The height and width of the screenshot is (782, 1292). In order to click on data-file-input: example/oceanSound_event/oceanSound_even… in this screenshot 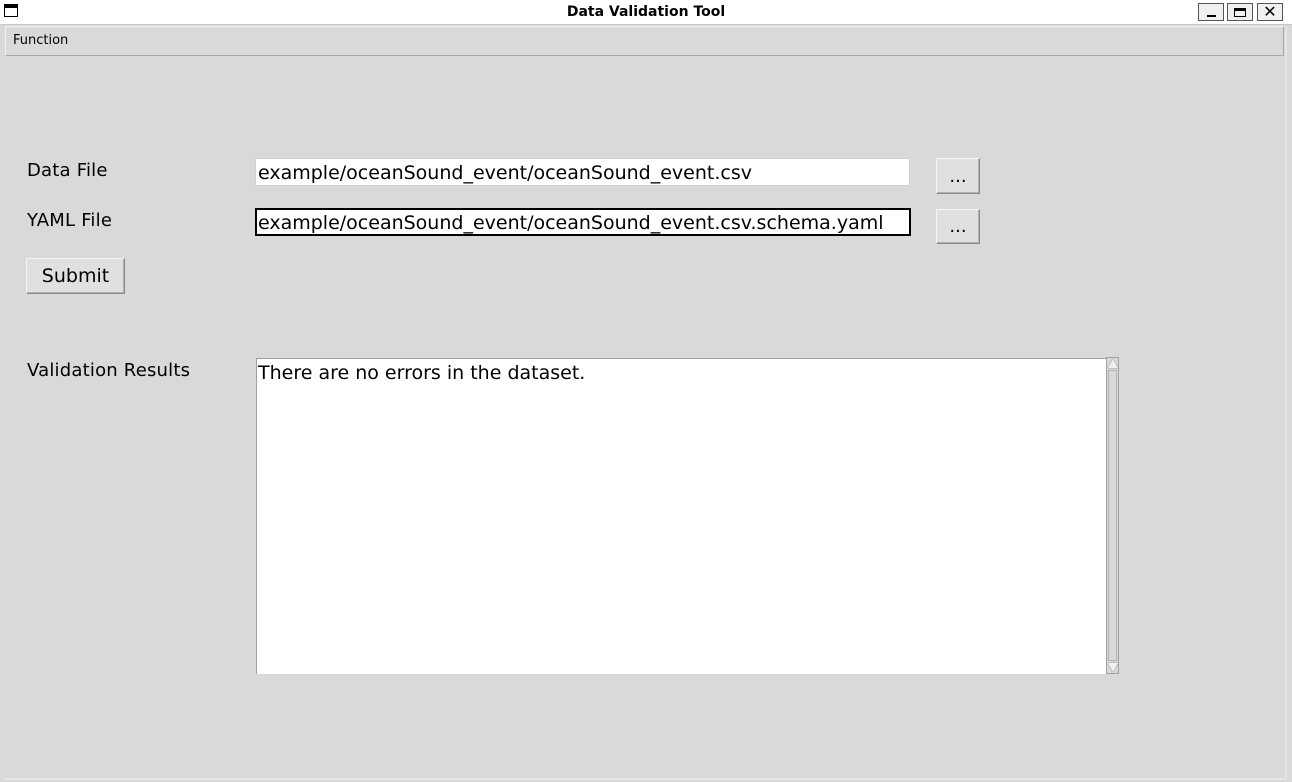, I will do `click(582, 172)`.